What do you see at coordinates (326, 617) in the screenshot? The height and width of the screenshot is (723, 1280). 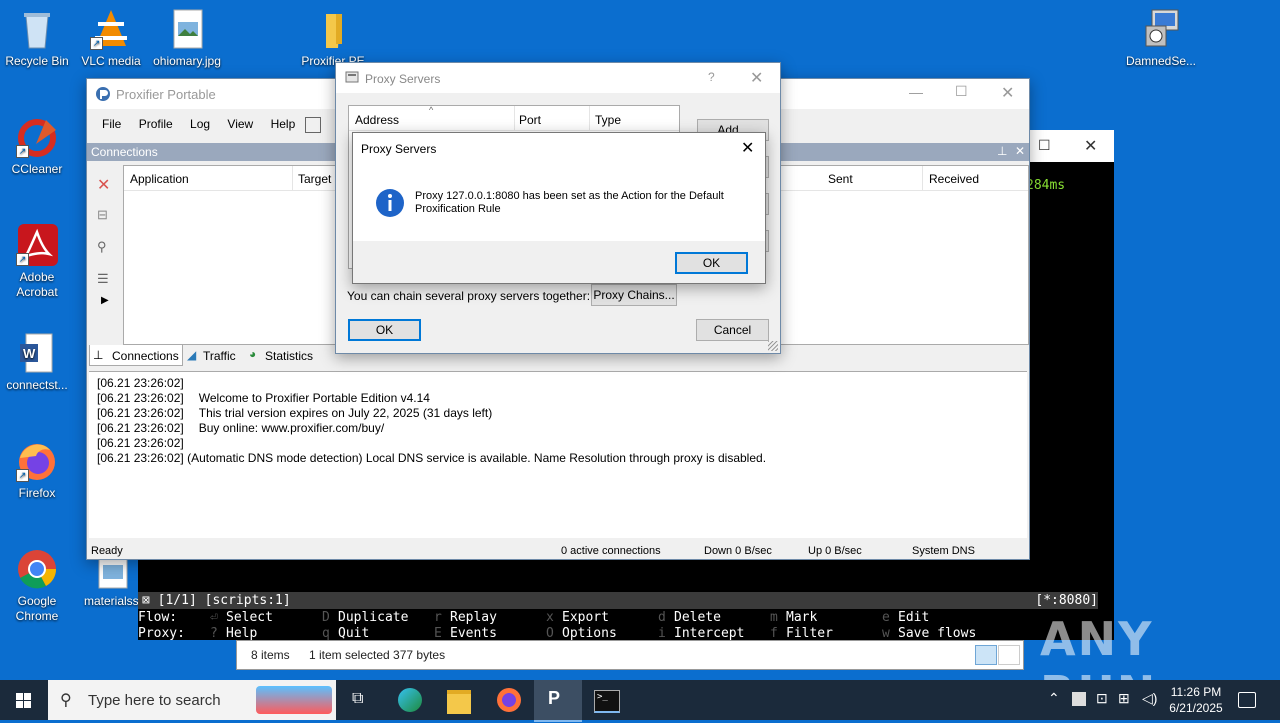 I see `key-hint: D` at bounding box center [326, 617].